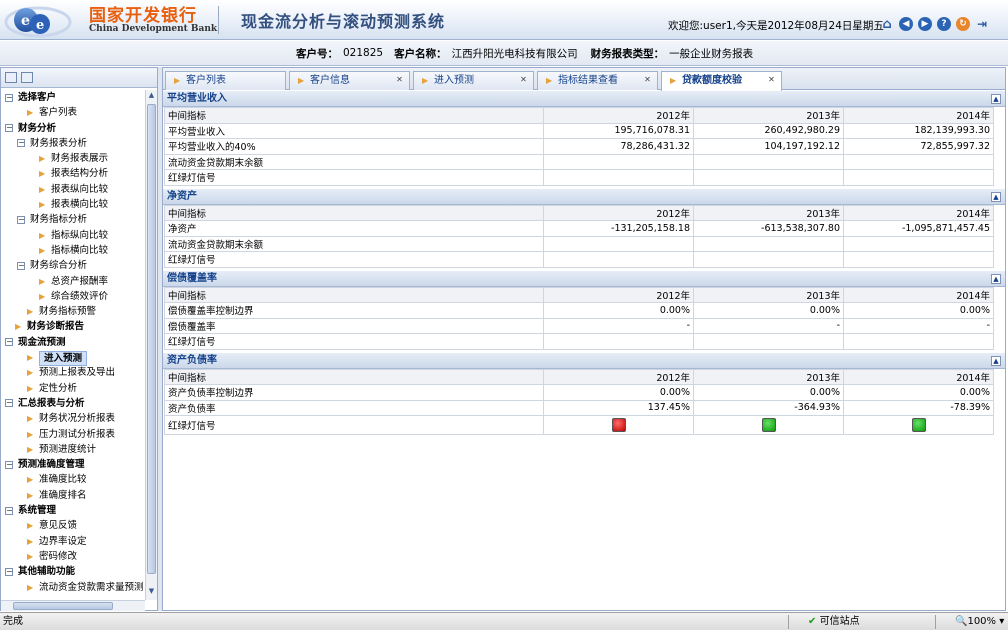  What do you see at coordinates (73, 388) in the screenshot?
I see `tree-node: ▶ 定性分析` at bounding box center [73, 388].